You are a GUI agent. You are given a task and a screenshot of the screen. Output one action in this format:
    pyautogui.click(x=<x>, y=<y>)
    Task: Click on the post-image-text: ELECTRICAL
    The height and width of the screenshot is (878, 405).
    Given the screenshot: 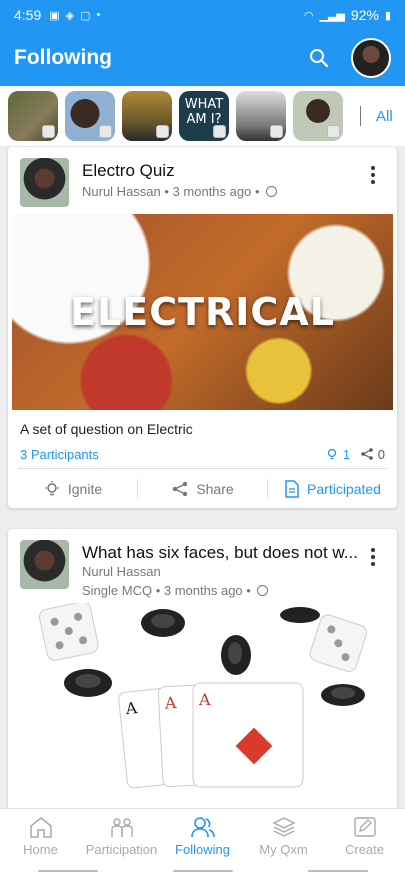 What is the action you would take?
    pyautogui.click(x=202, y=312)
    